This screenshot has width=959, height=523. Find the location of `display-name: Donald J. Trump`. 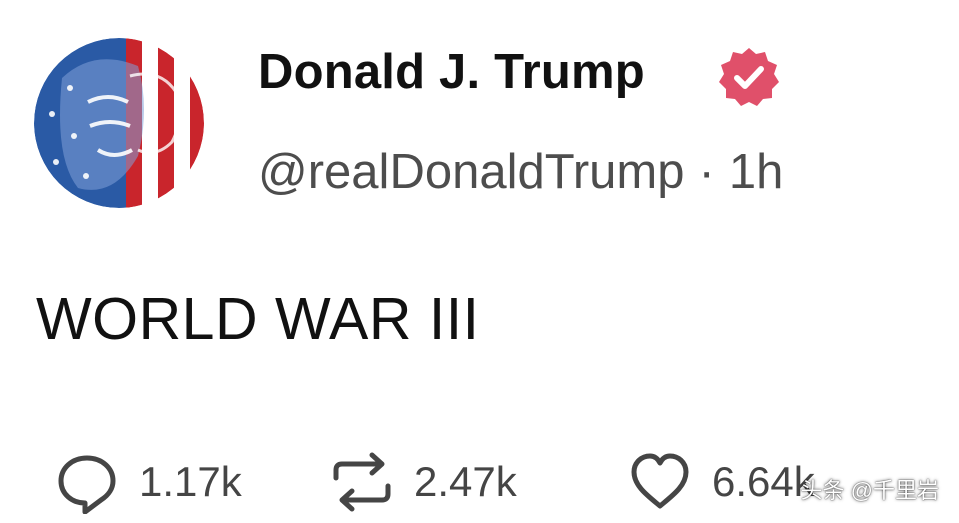

display-name: Donald J. Trump is located at coordinates (451, 72).